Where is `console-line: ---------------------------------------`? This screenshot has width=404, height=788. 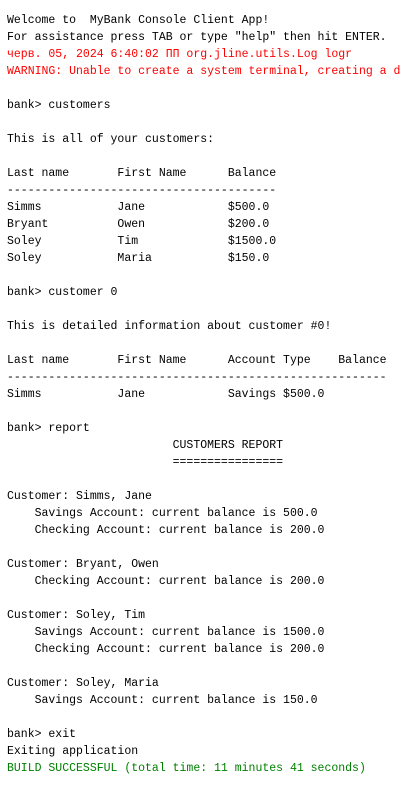 console-line: --------------------------------------- is located at coordinates (142, 190).